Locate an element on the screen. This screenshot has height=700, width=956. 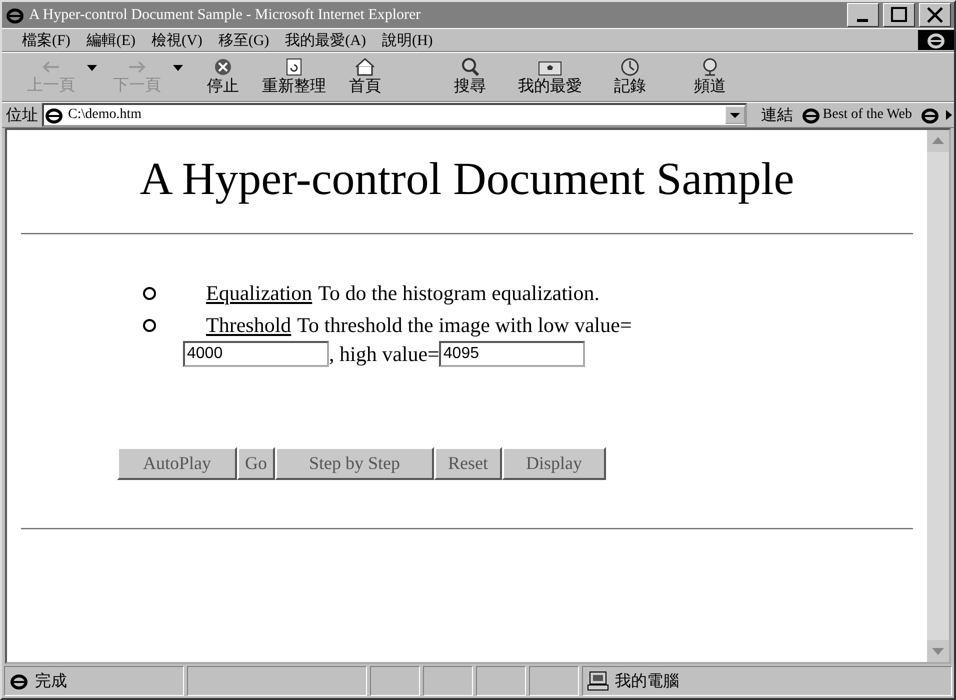
action-button: Go is located at coordinates (256, 463).